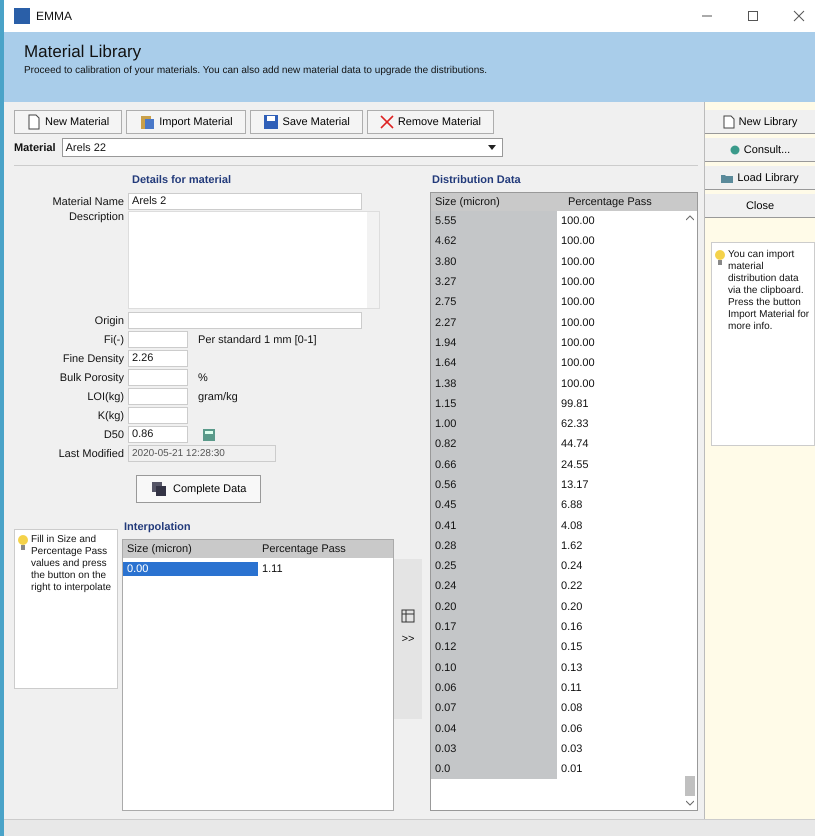 This screenshot has width=815, height=836. Describe the element at coordinates (575, 485) in the screenshot. I see `table-cell-text: 13.17` at that location.